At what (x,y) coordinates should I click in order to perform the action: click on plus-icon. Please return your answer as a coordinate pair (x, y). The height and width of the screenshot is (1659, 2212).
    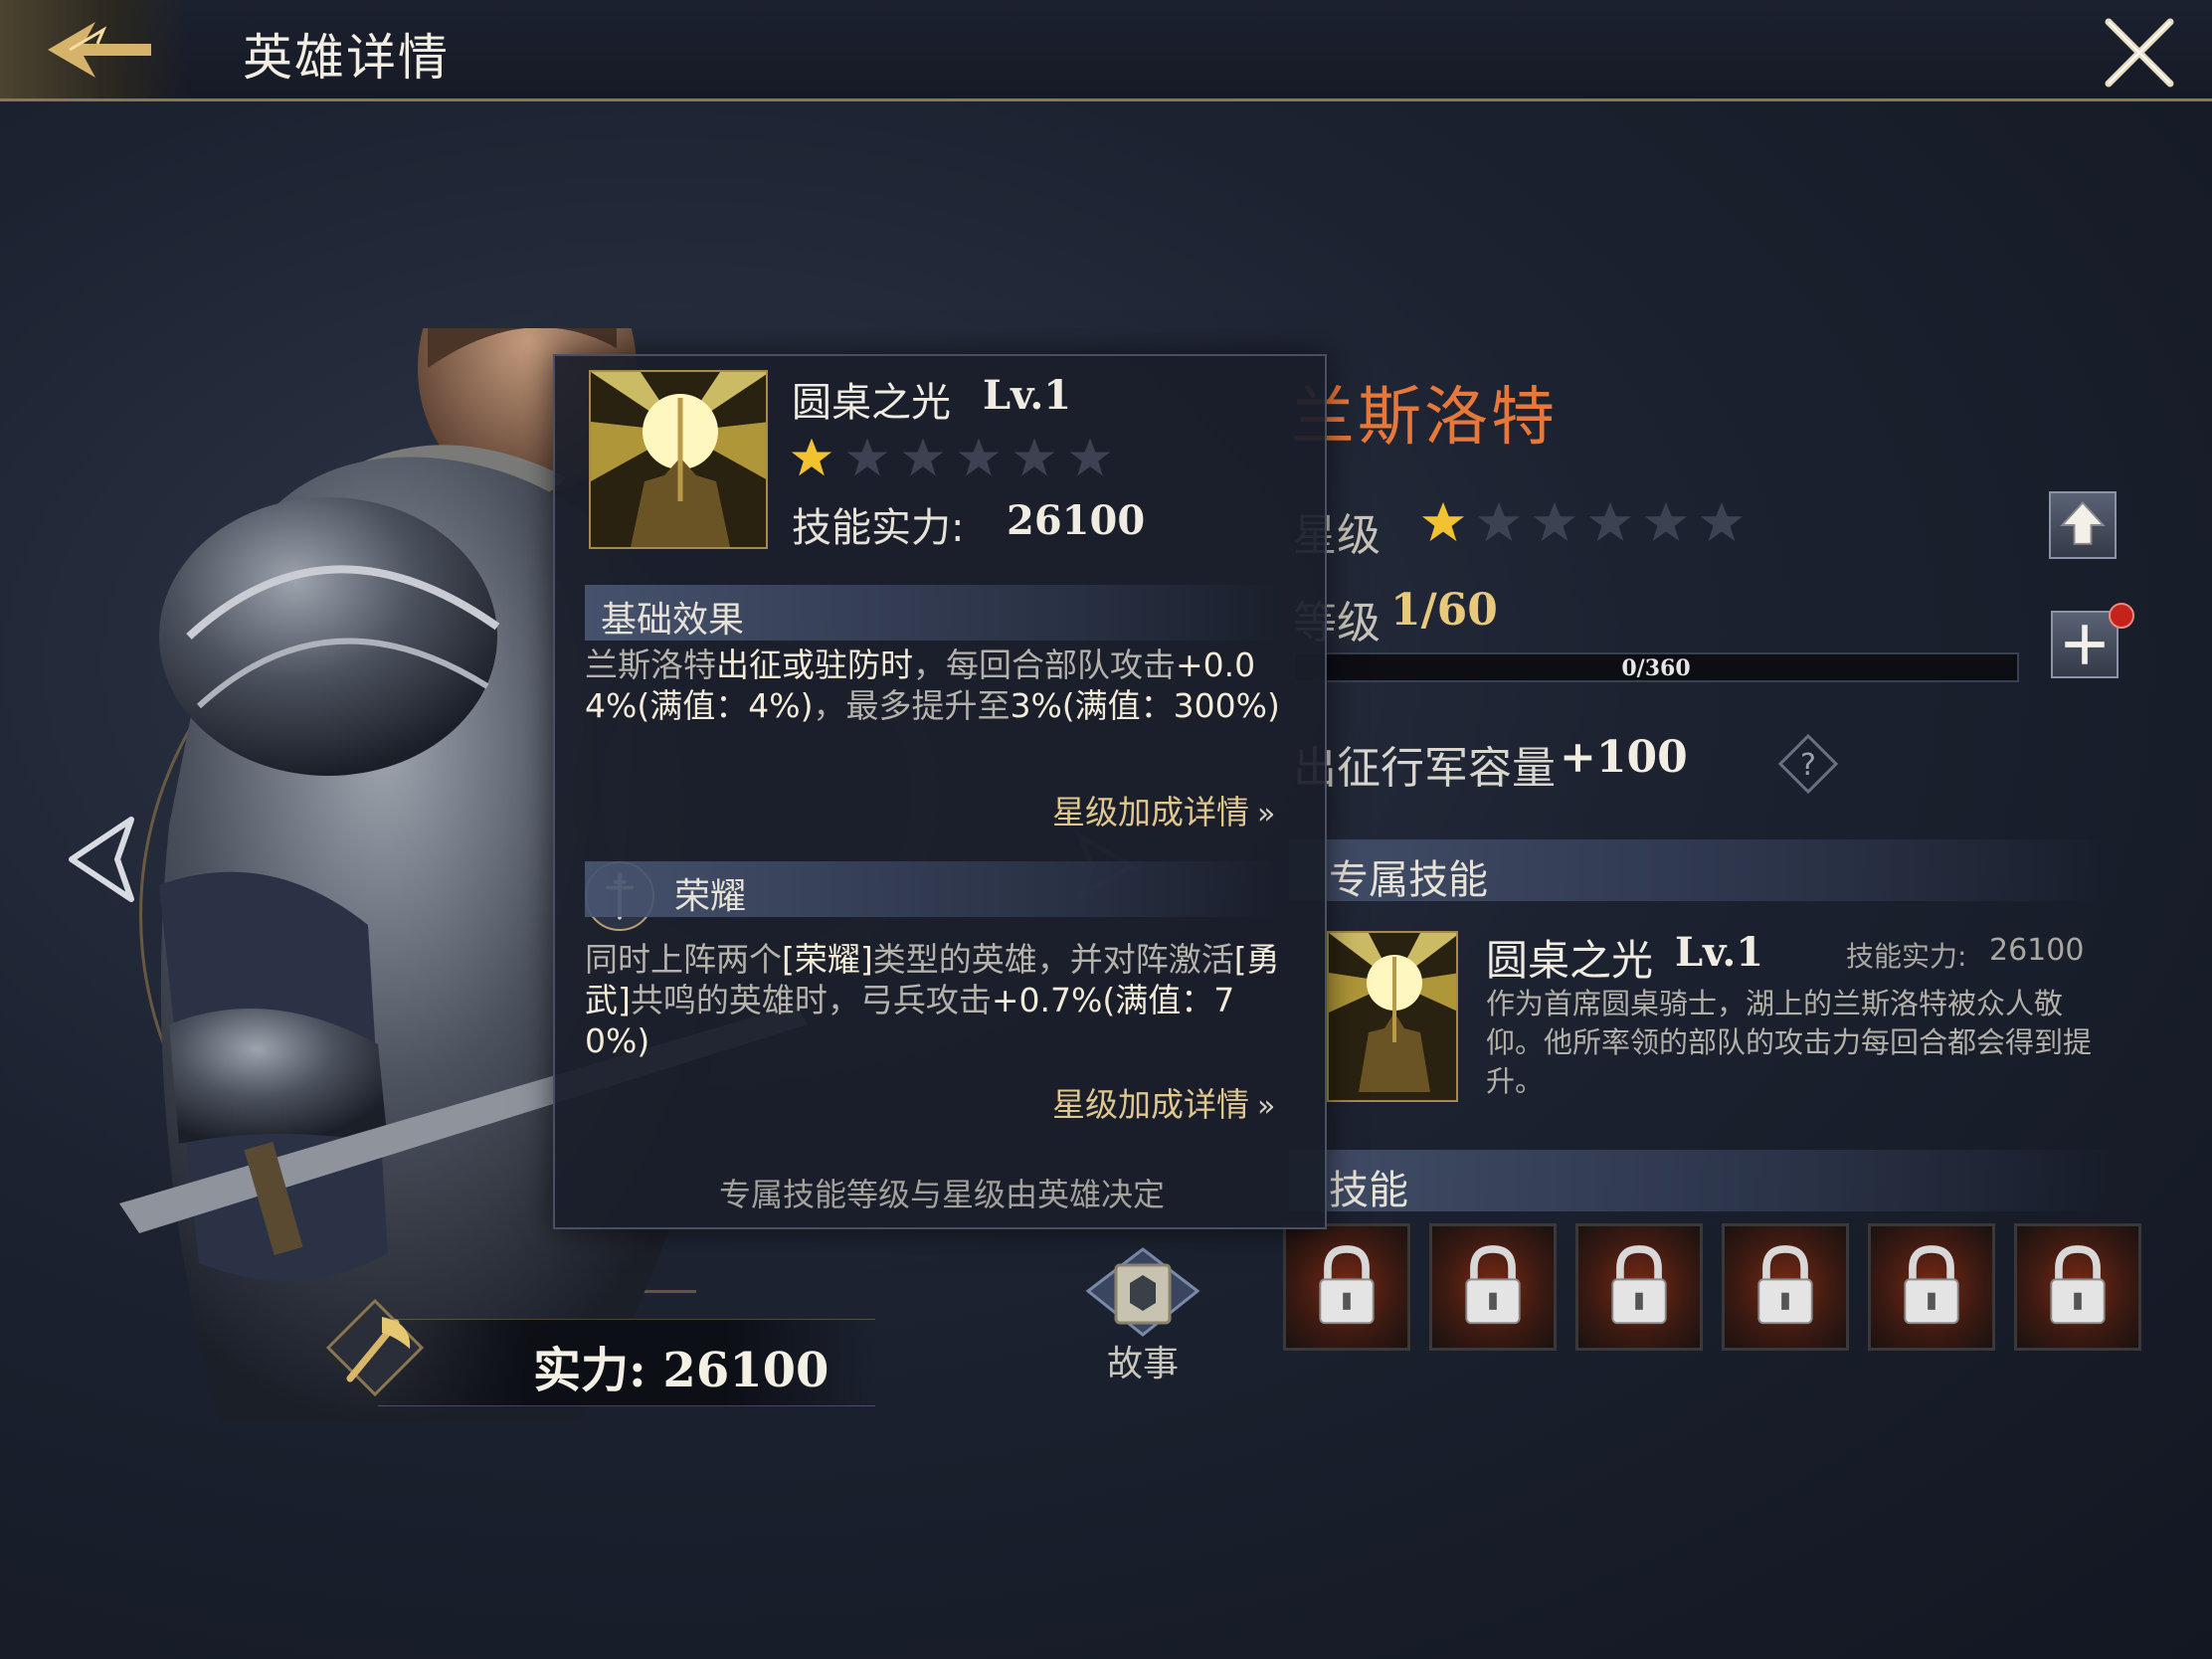
    Looking at the image, I should click on (2085, 644).